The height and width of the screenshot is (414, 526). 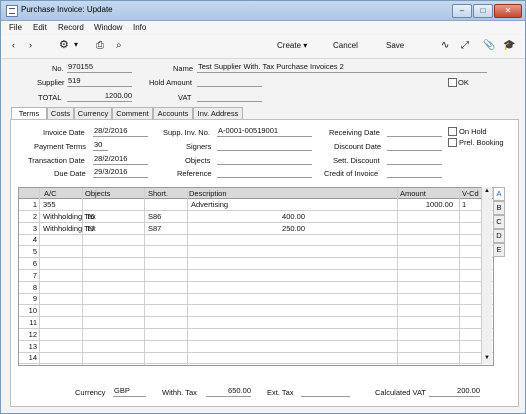 I want to click on discount-date-field, so click(x=414, y=145).